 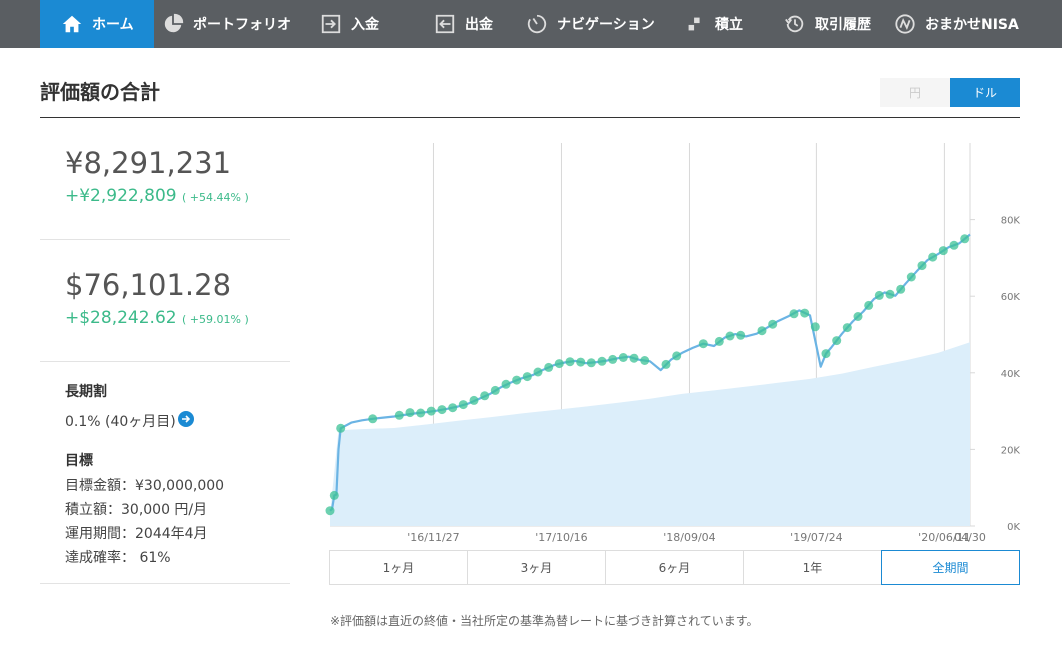 I want to click on nav-item-nisa: おまかせNISA, so click(x=956, y=24).